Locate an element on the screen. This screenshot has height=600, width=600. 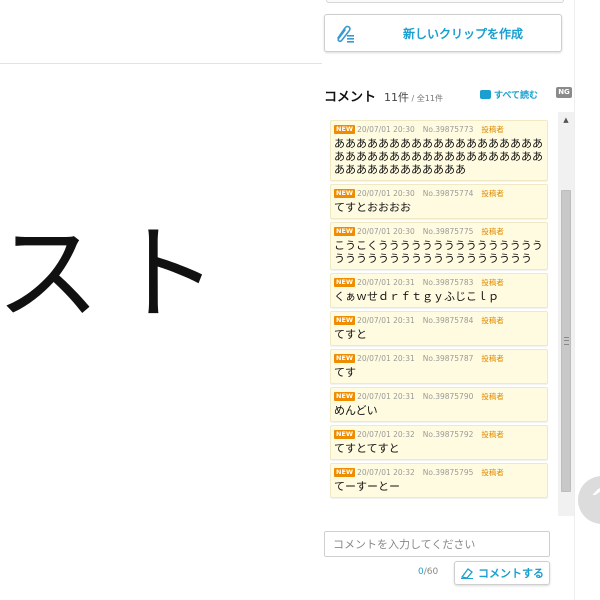
post-comment-label: コメントする is located at coordinates (511, 573).